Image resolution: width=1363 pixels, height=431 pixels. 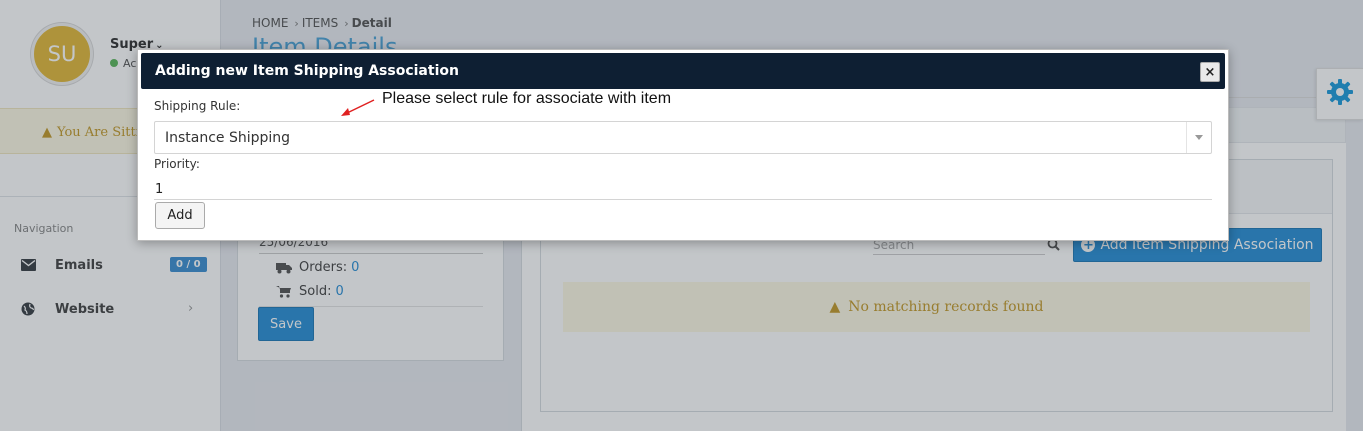 I want to click on priority-input, so click(x=683, y=189).